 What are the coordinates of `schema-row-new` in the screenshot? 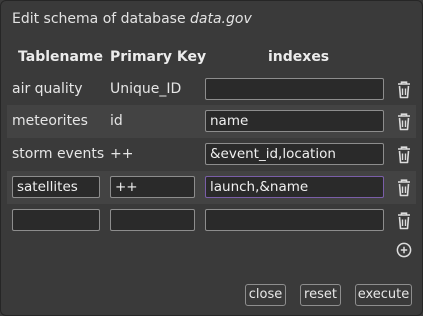 It's located at (211, 220).